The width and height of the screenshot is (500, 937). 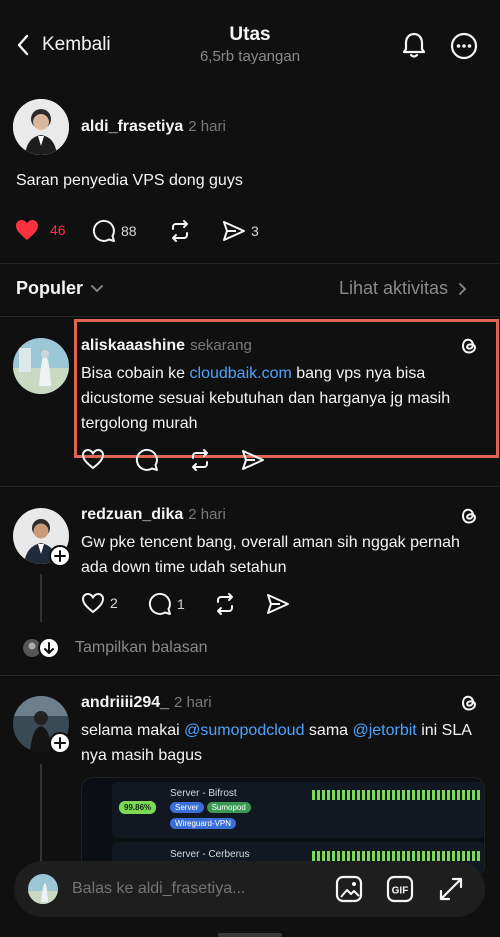 I want to click on comment-button: 1, so click(x=166, y=604).